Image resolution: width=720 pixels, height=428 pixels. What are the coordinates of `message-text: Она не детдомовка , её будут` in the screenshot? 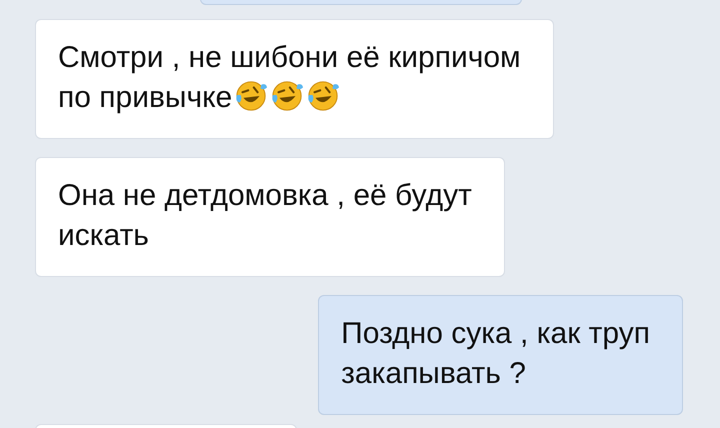 It's located at (265, 195).